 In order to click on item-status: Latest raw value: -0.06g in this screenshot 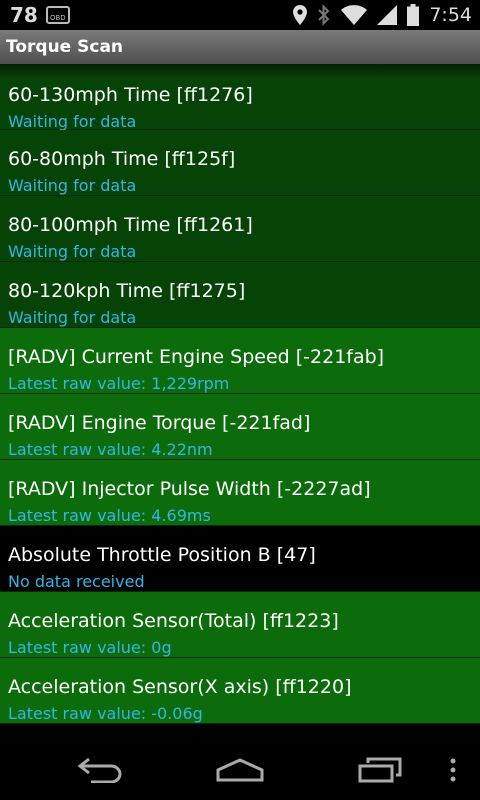, I will do `click(105, 713)`.